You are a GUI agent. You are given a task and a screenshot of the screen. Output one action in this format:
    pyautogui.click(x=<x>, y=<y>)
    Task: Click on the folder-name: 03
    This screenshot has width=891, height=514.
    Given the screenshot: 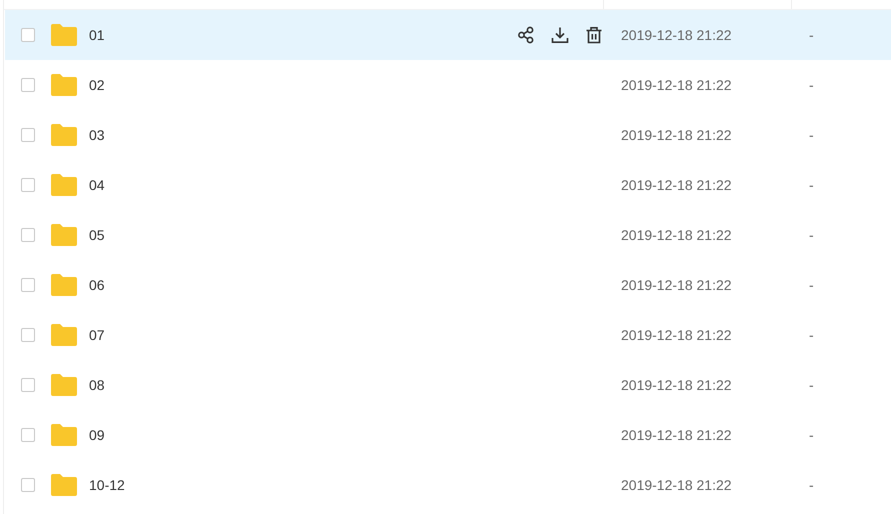 What is the action you would take?
    pyautogui.click(x=346, y=135)
    